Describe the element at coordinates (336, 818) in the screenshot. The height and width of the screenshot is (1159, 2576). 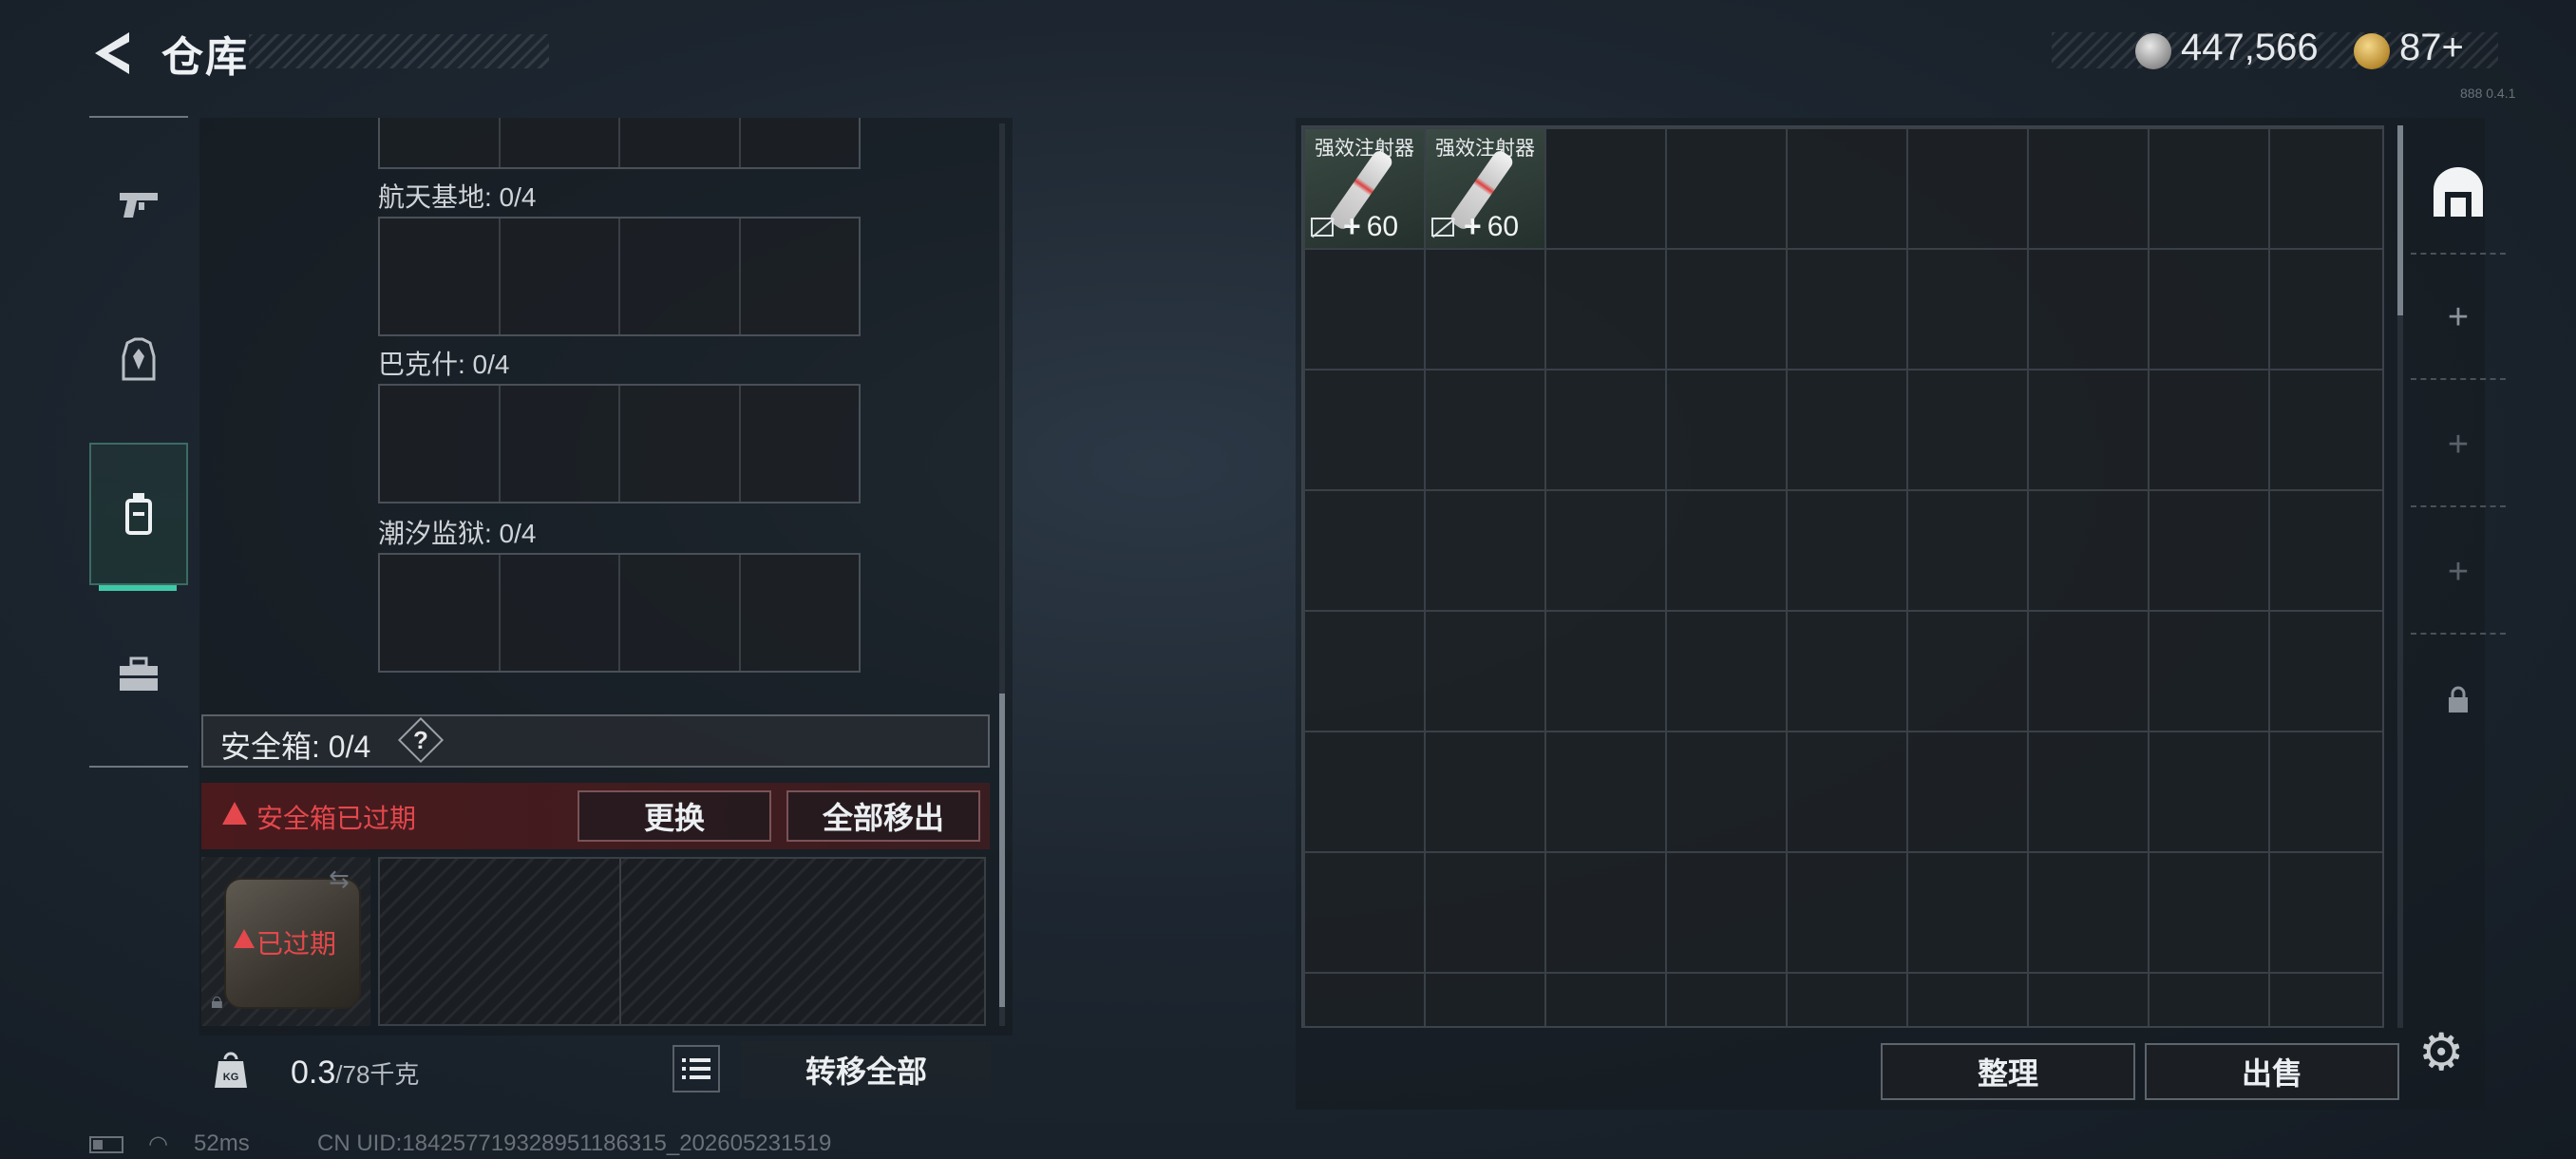
I see `expired-warning-text: 安全箱已过期` at that location.